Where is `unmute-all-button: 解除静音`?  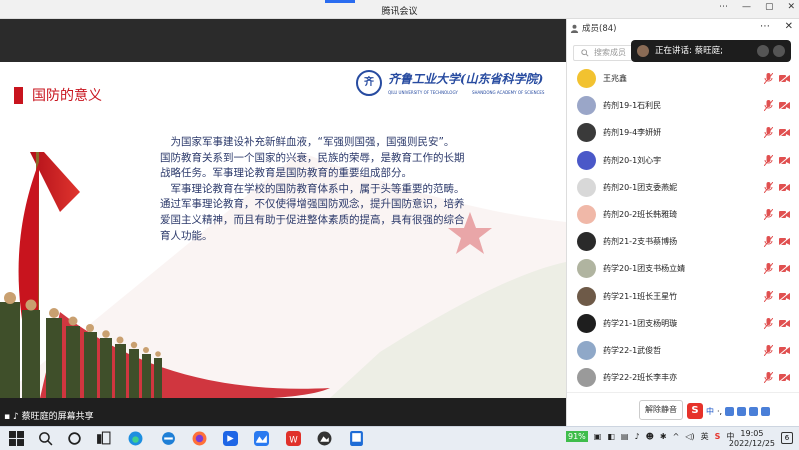 unmute-all-button: 解除静音 is located at coordinates (661, 410).